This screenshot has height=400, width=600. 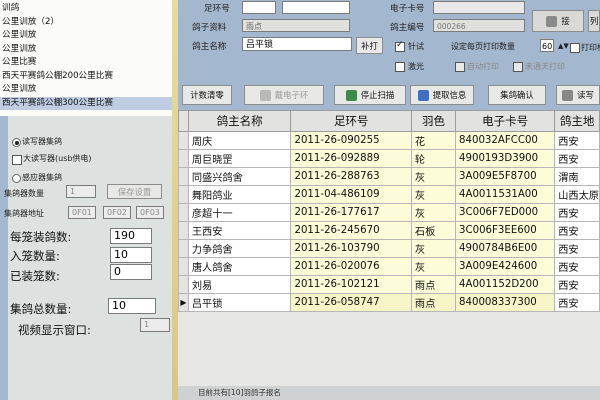 I want to click on chip-field, so click(x=479, y=7).